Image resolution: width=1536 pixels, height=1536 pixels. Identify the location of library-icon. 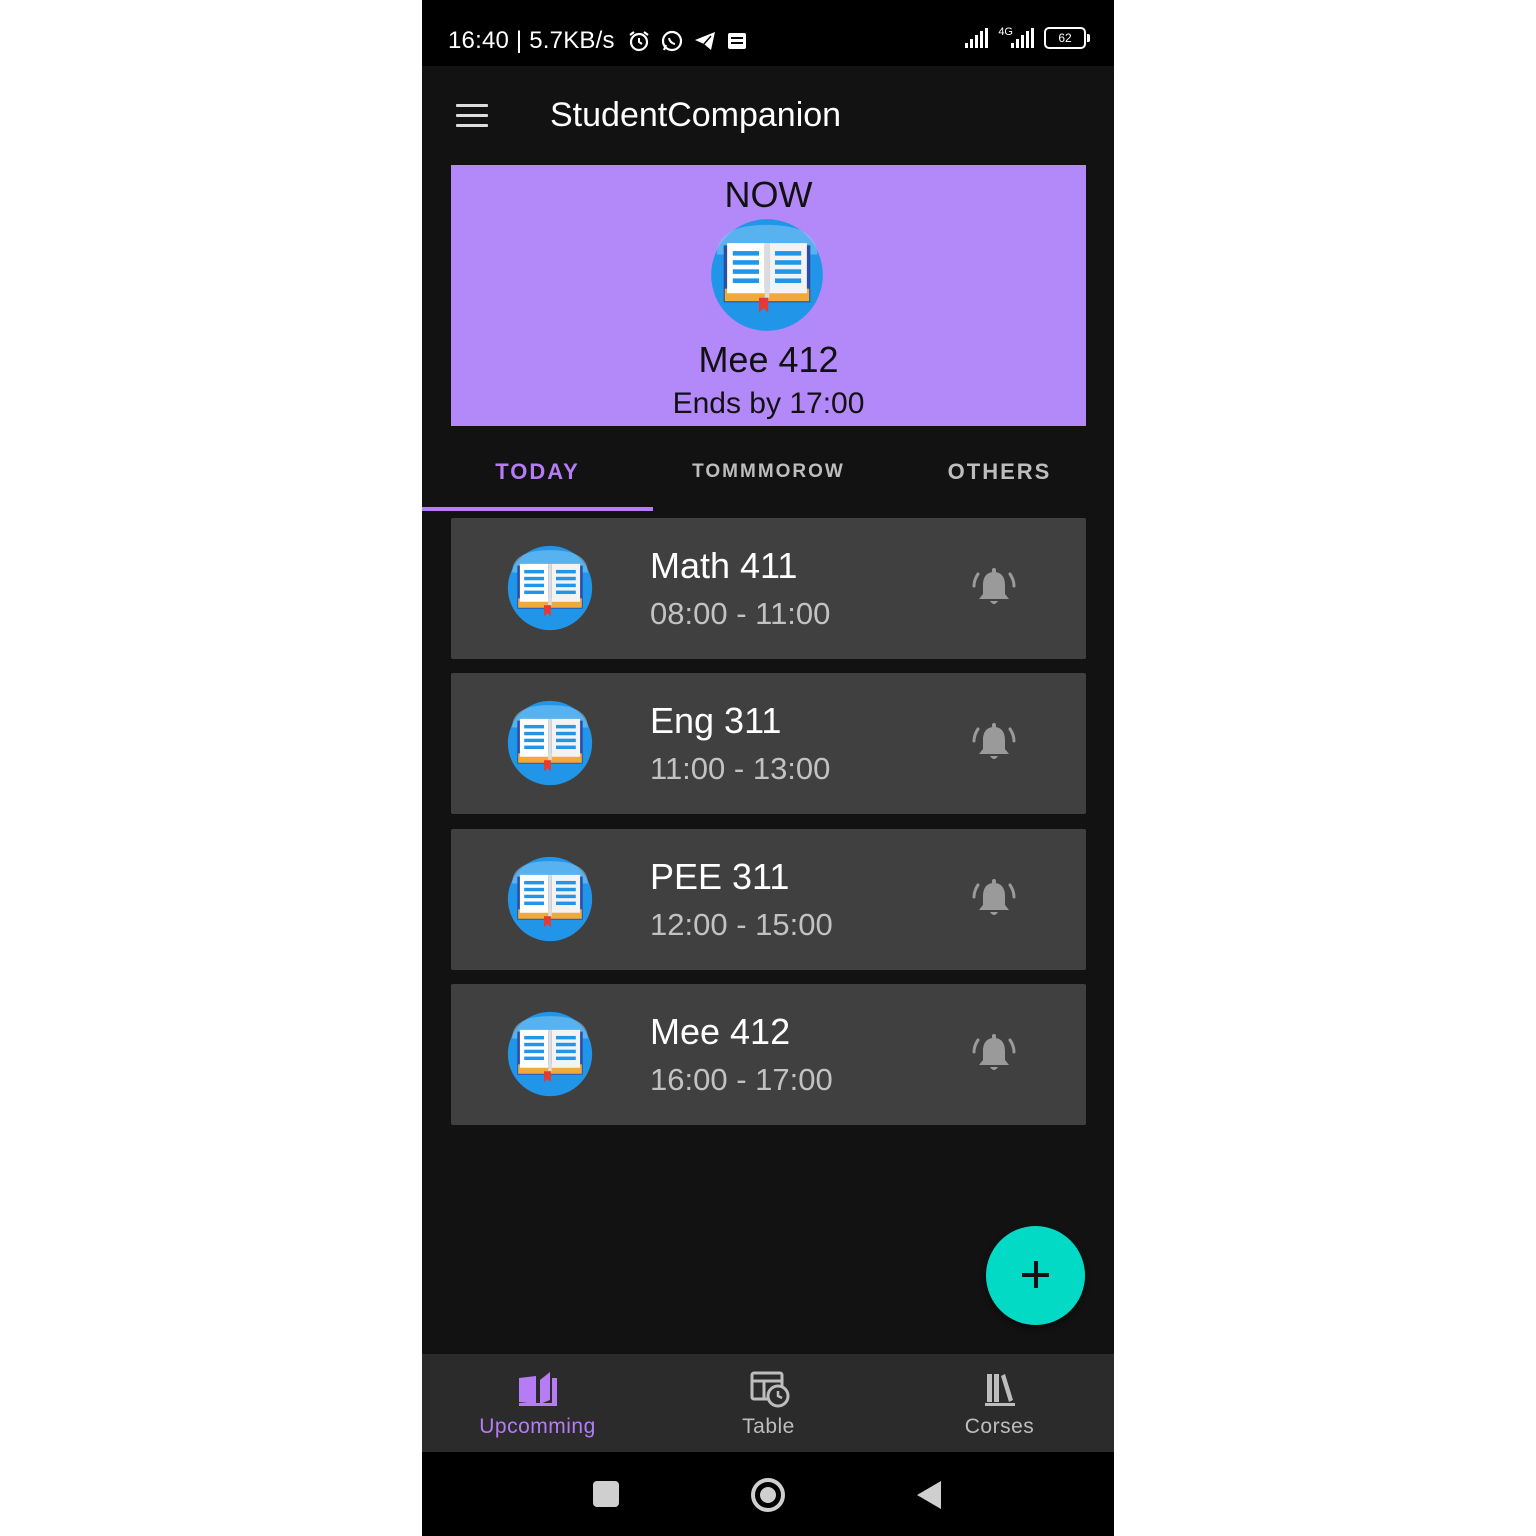
(1000, 1390).